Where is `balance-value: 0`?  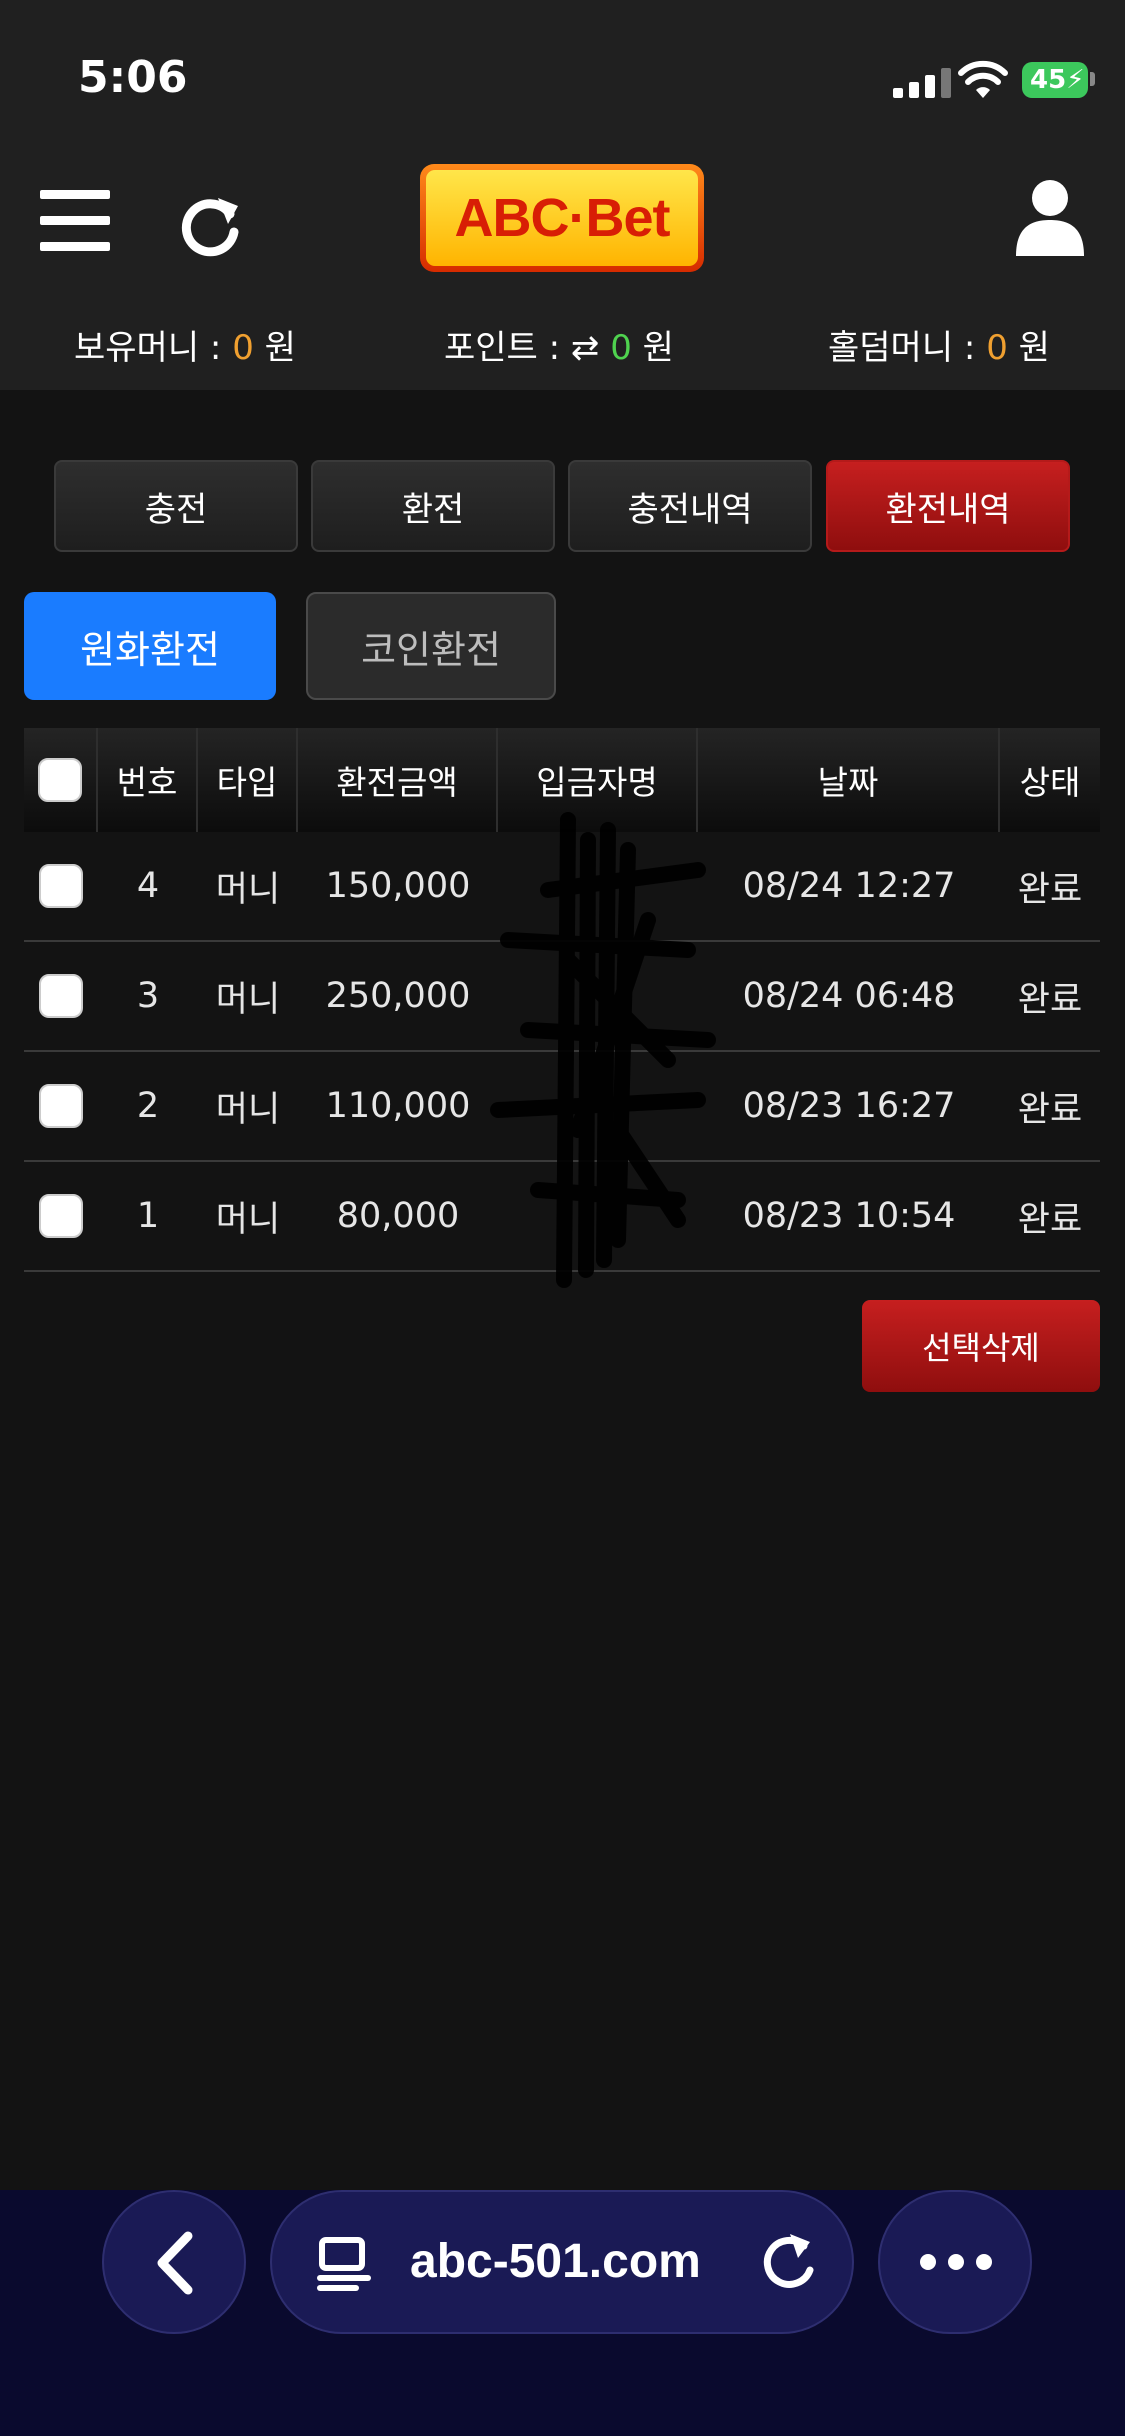 balance-value: 0 is located at coordinates (243, 348).